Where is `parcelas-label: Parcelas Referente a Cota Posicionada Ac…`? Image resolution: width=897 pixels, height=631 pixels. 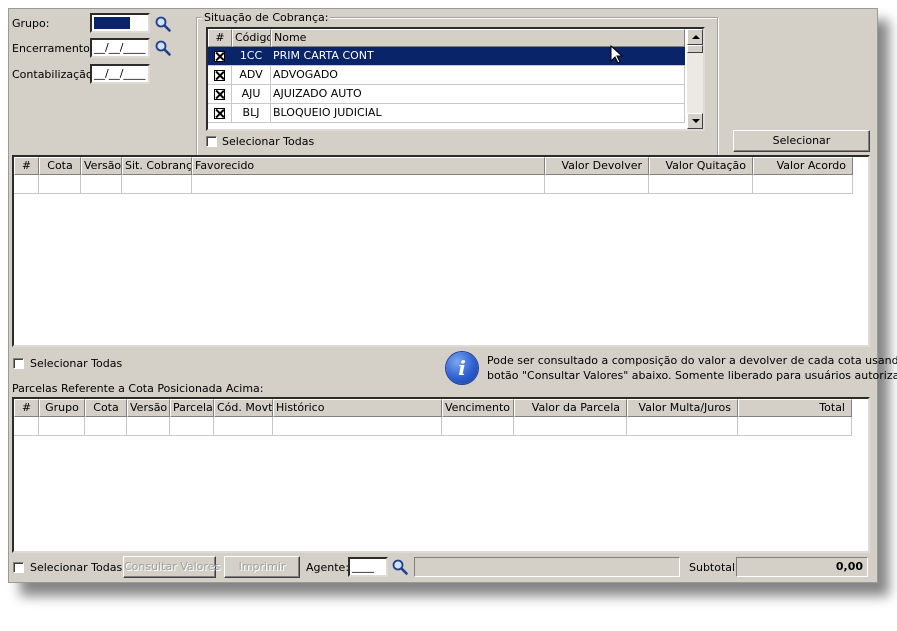
parcelas-label: Parcelas Referente a Cota Posicionada Ac… is located at coordinates (138, 388).